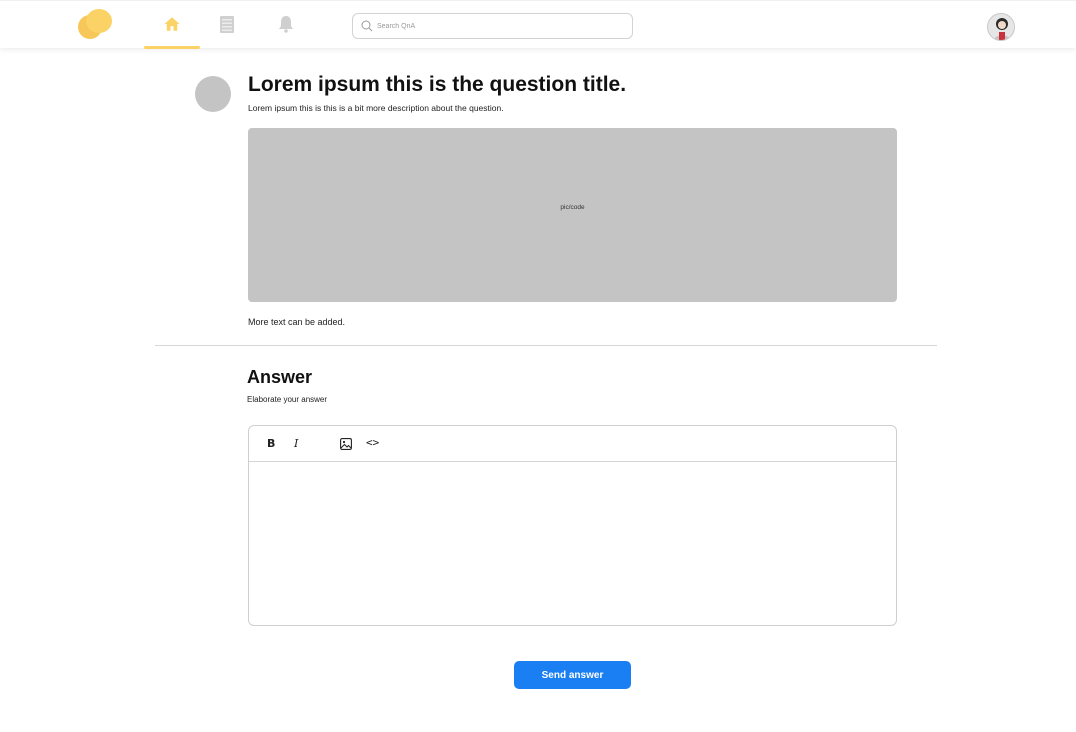  I want to click on question-author-avatar, so click(213, 94).